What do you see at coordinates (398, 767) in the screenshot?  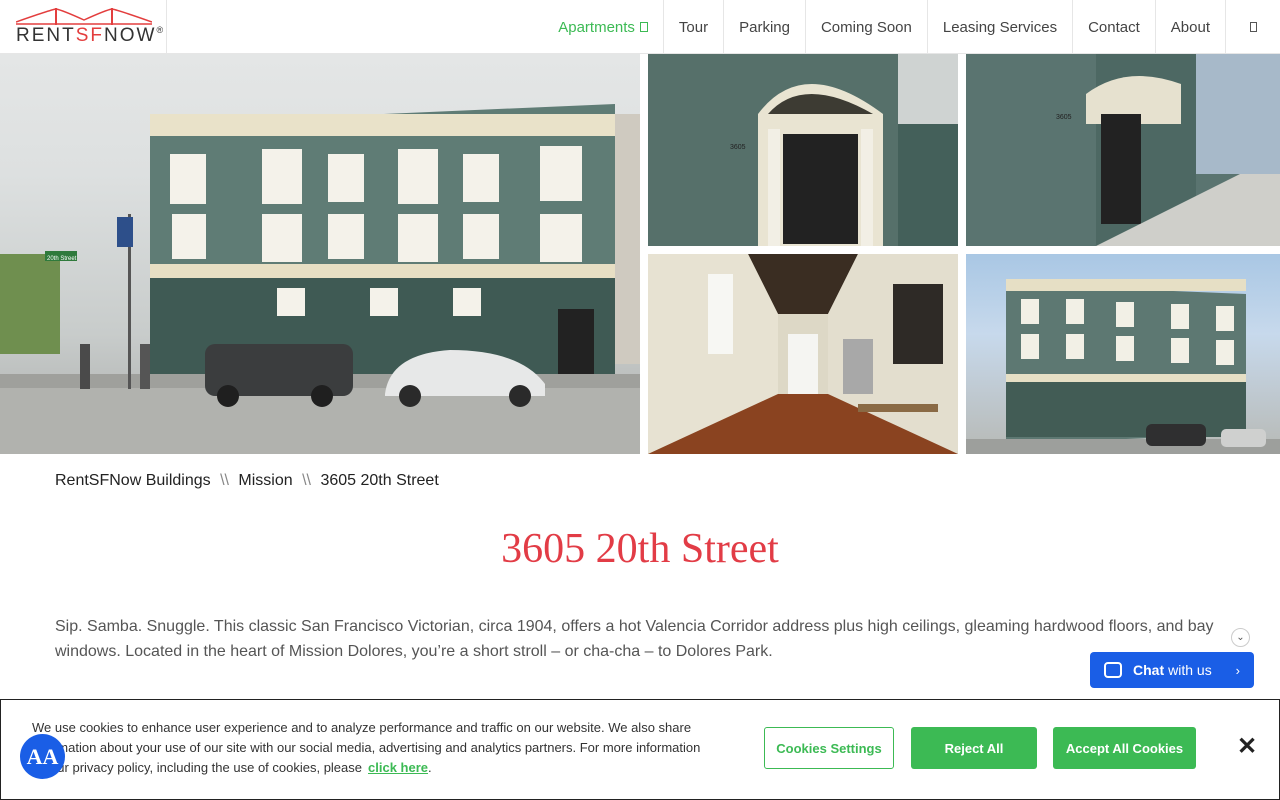 I see `privacy-policy-link: click here` at bounding box center [398, 767].